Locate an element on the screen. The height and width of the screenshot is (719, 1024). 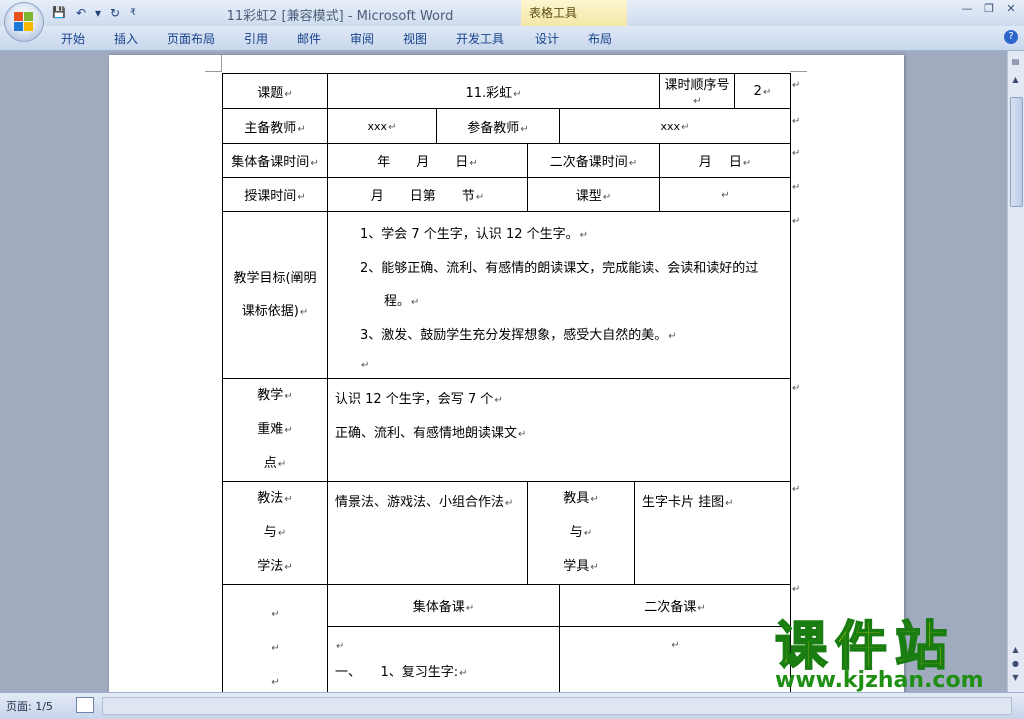
table-row: ↵ ↵ ↵ 集体备课↵ 二次备课↵ is located at coordinates (506, 642).